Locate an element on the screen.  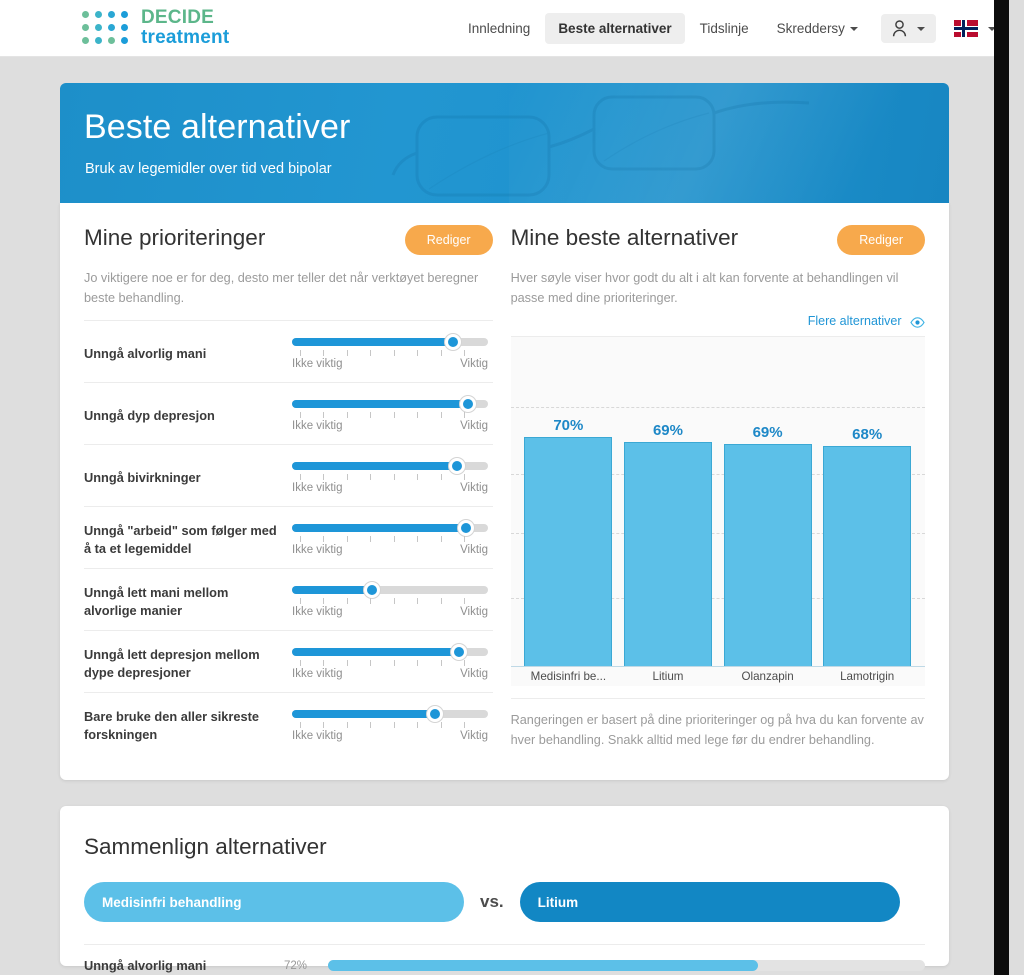
priorities-header: Mine prioriteringer Rediger is located at coordinates (288, 243).